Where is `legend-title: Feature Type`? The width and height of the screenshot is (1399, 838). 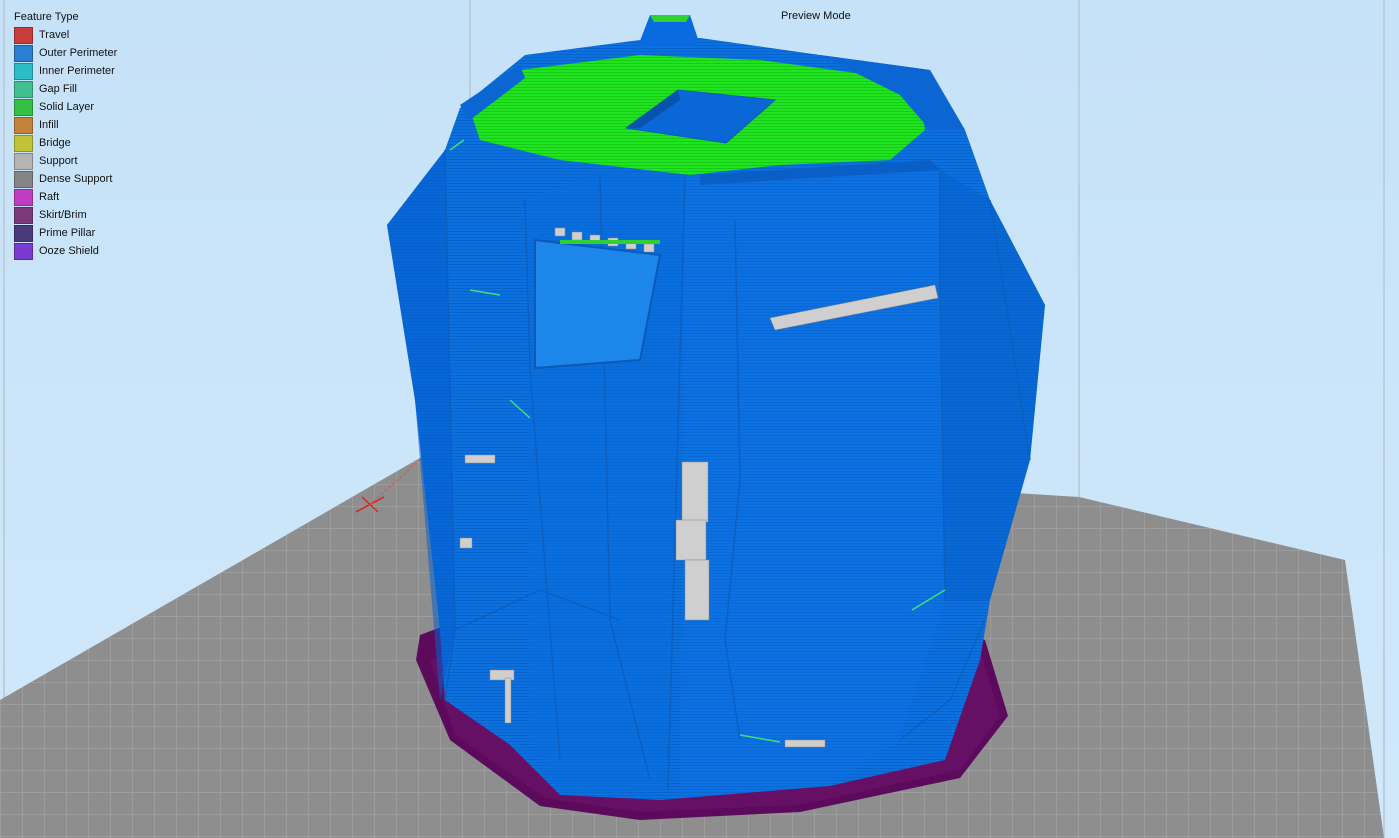
legend-title: Feature Type is located at coordinates (46, 17).